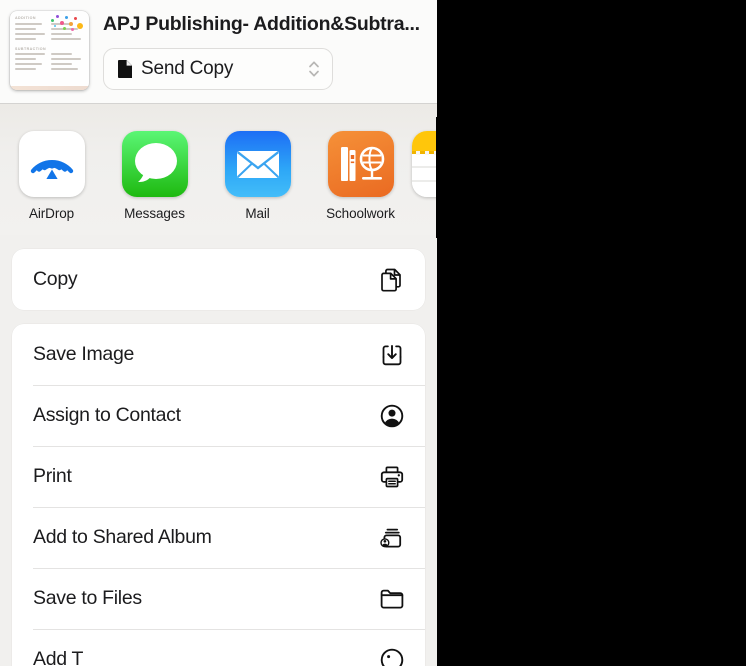  What do you see at coordinates (360, 213) in the screenshot?
I see `app-label: Schoolwork` at bounding box center [360, 213].